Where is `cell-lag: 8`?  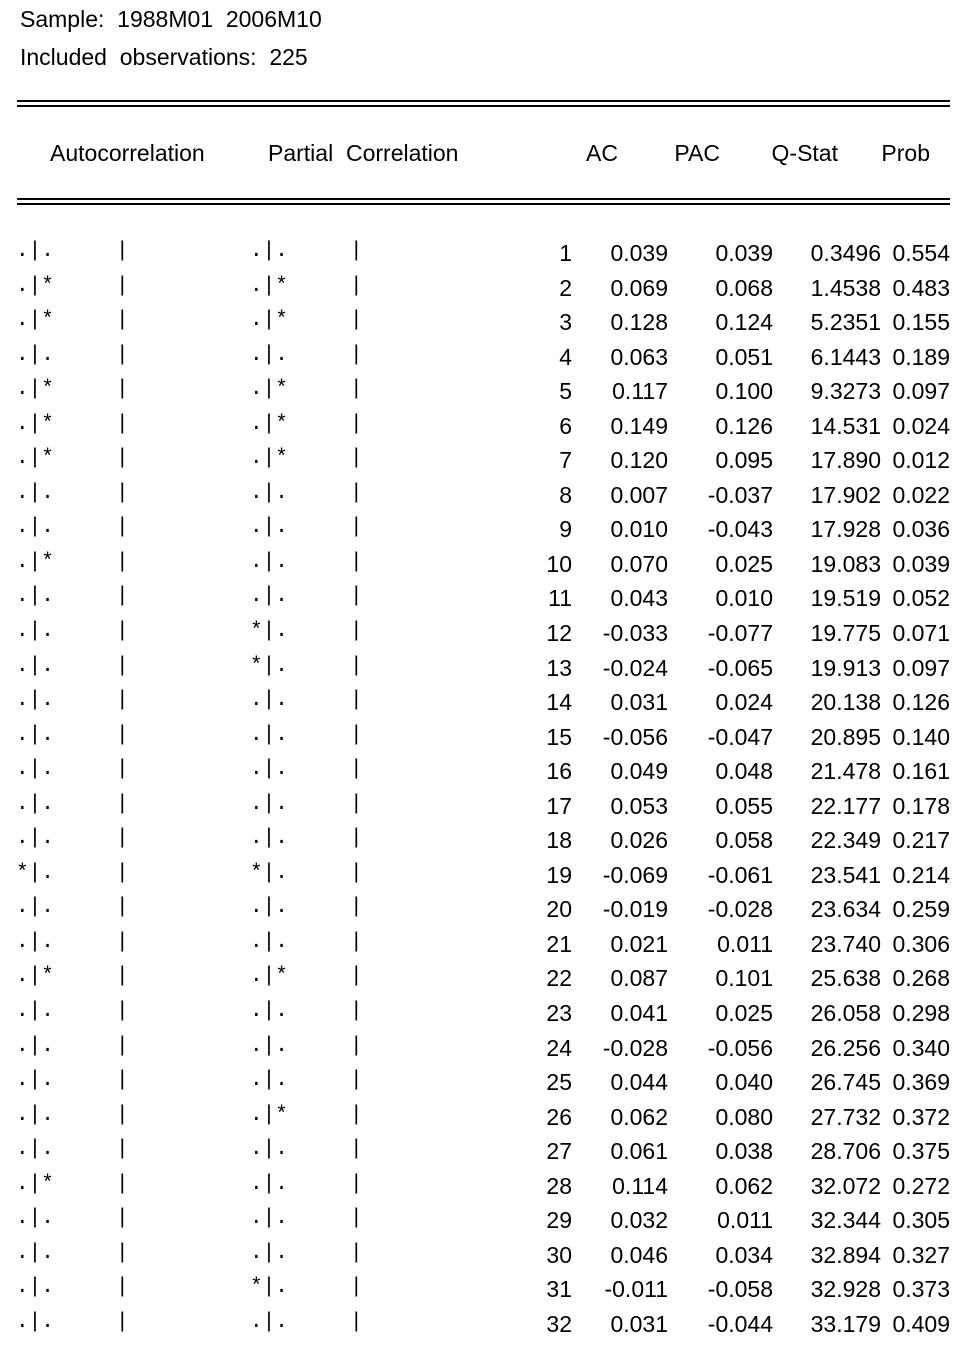
cell-lag: 8 is located at coordinates (565, 494).